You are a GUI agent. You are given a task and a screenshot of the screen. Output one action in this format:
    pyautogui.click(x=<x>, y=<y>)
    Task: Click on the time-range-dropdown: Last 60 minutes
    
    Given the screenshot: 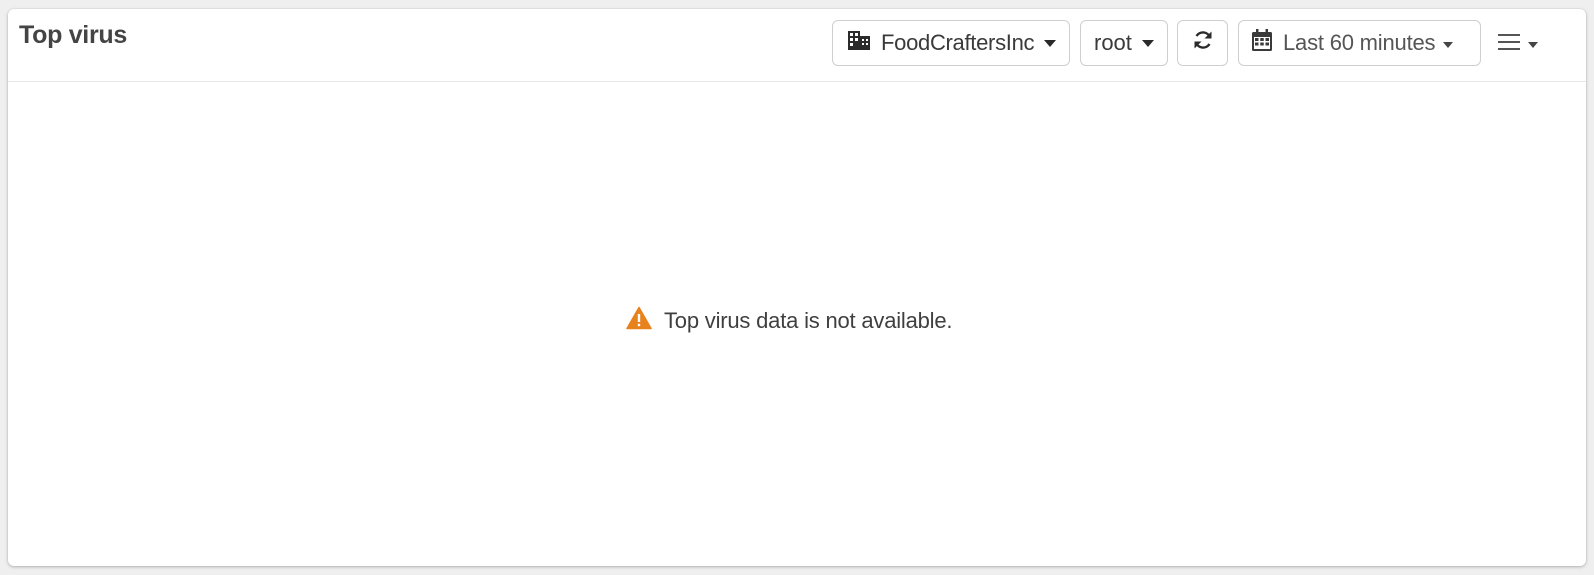 What is the action you would take?
    pyautogui.click(x=1359, y=43)
    